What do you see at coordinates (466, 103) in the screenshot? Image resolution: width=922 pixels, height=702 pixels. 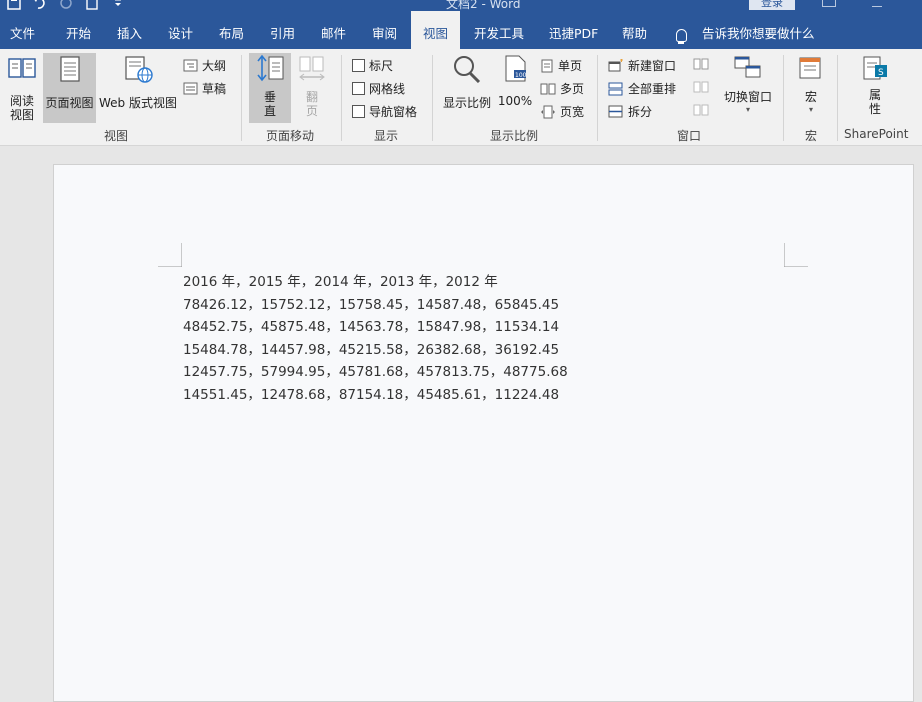 I see `zoom-label: 显示比例` at bounding box center [466, 103].